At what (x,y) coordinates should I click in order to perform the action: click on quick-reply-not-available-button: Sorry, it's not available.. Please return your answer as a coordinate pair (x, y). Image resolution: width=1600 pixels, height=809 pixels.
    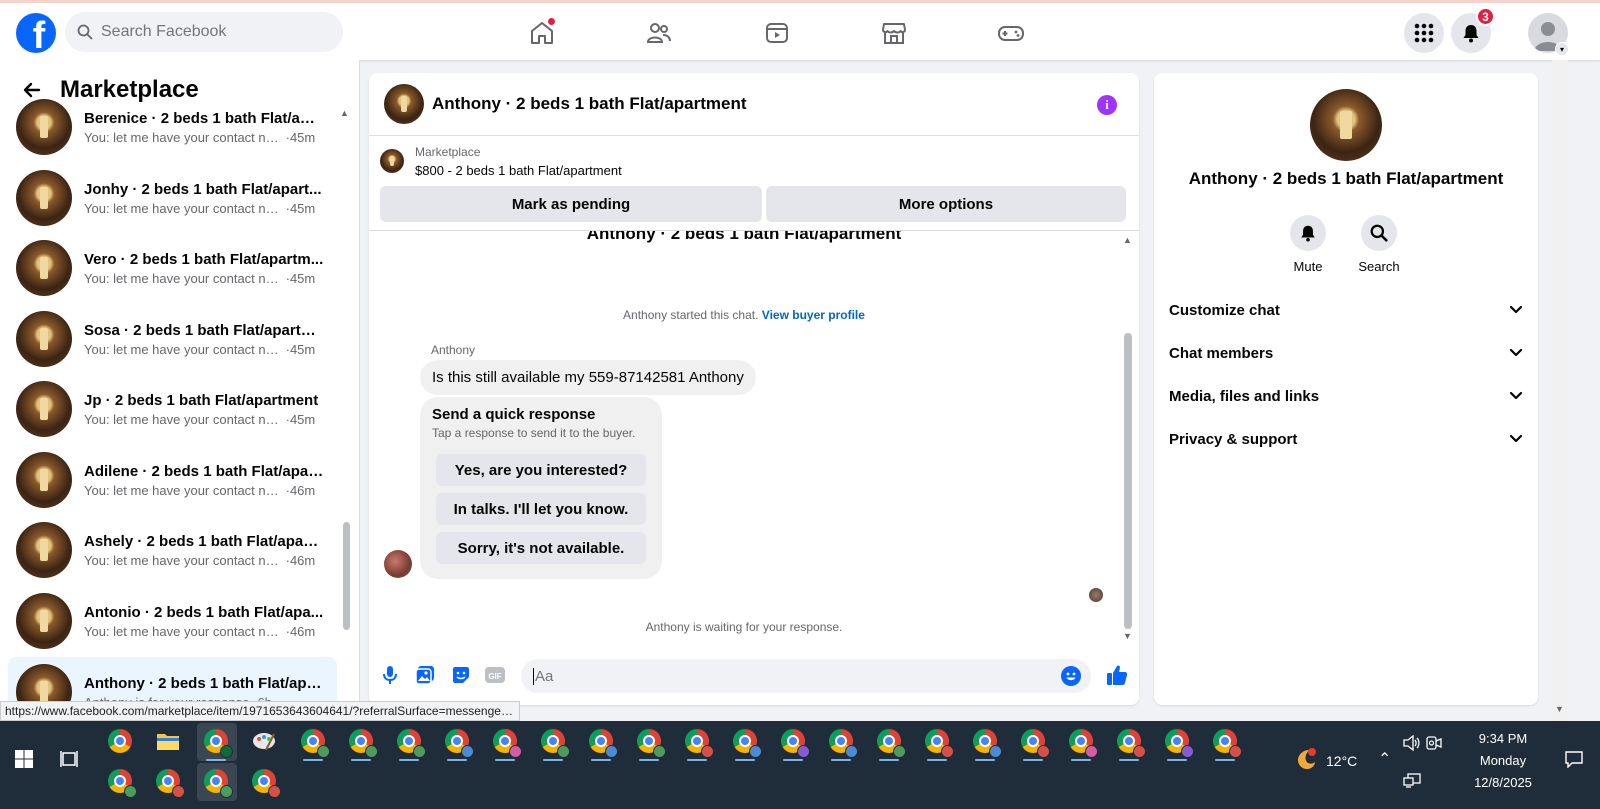
    Looking at the image, I should click on (541, 548).